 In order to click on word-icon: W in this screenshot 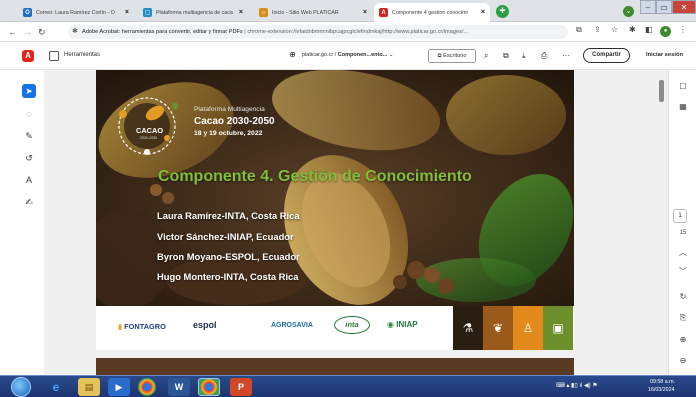, I will do `click(179, 387)`.